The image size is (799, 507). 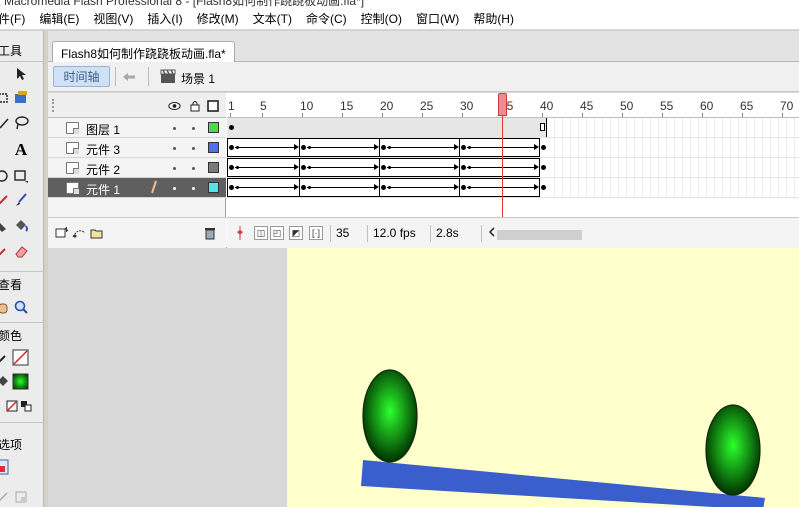 I want to click on center-frame-icon, so click(x=240, y=233).